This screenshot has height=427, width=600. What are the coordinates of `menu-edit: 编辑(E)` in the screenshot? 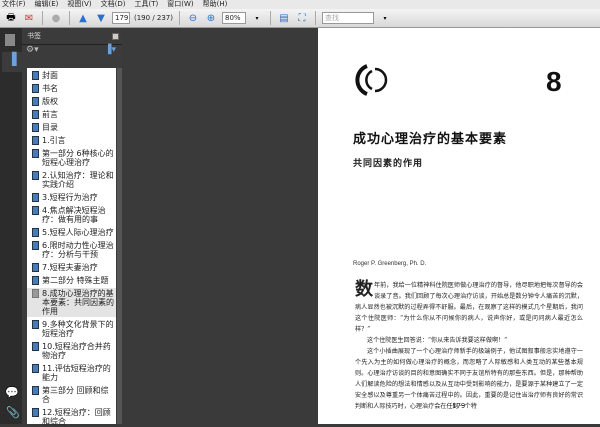 It's located at (47, 4).